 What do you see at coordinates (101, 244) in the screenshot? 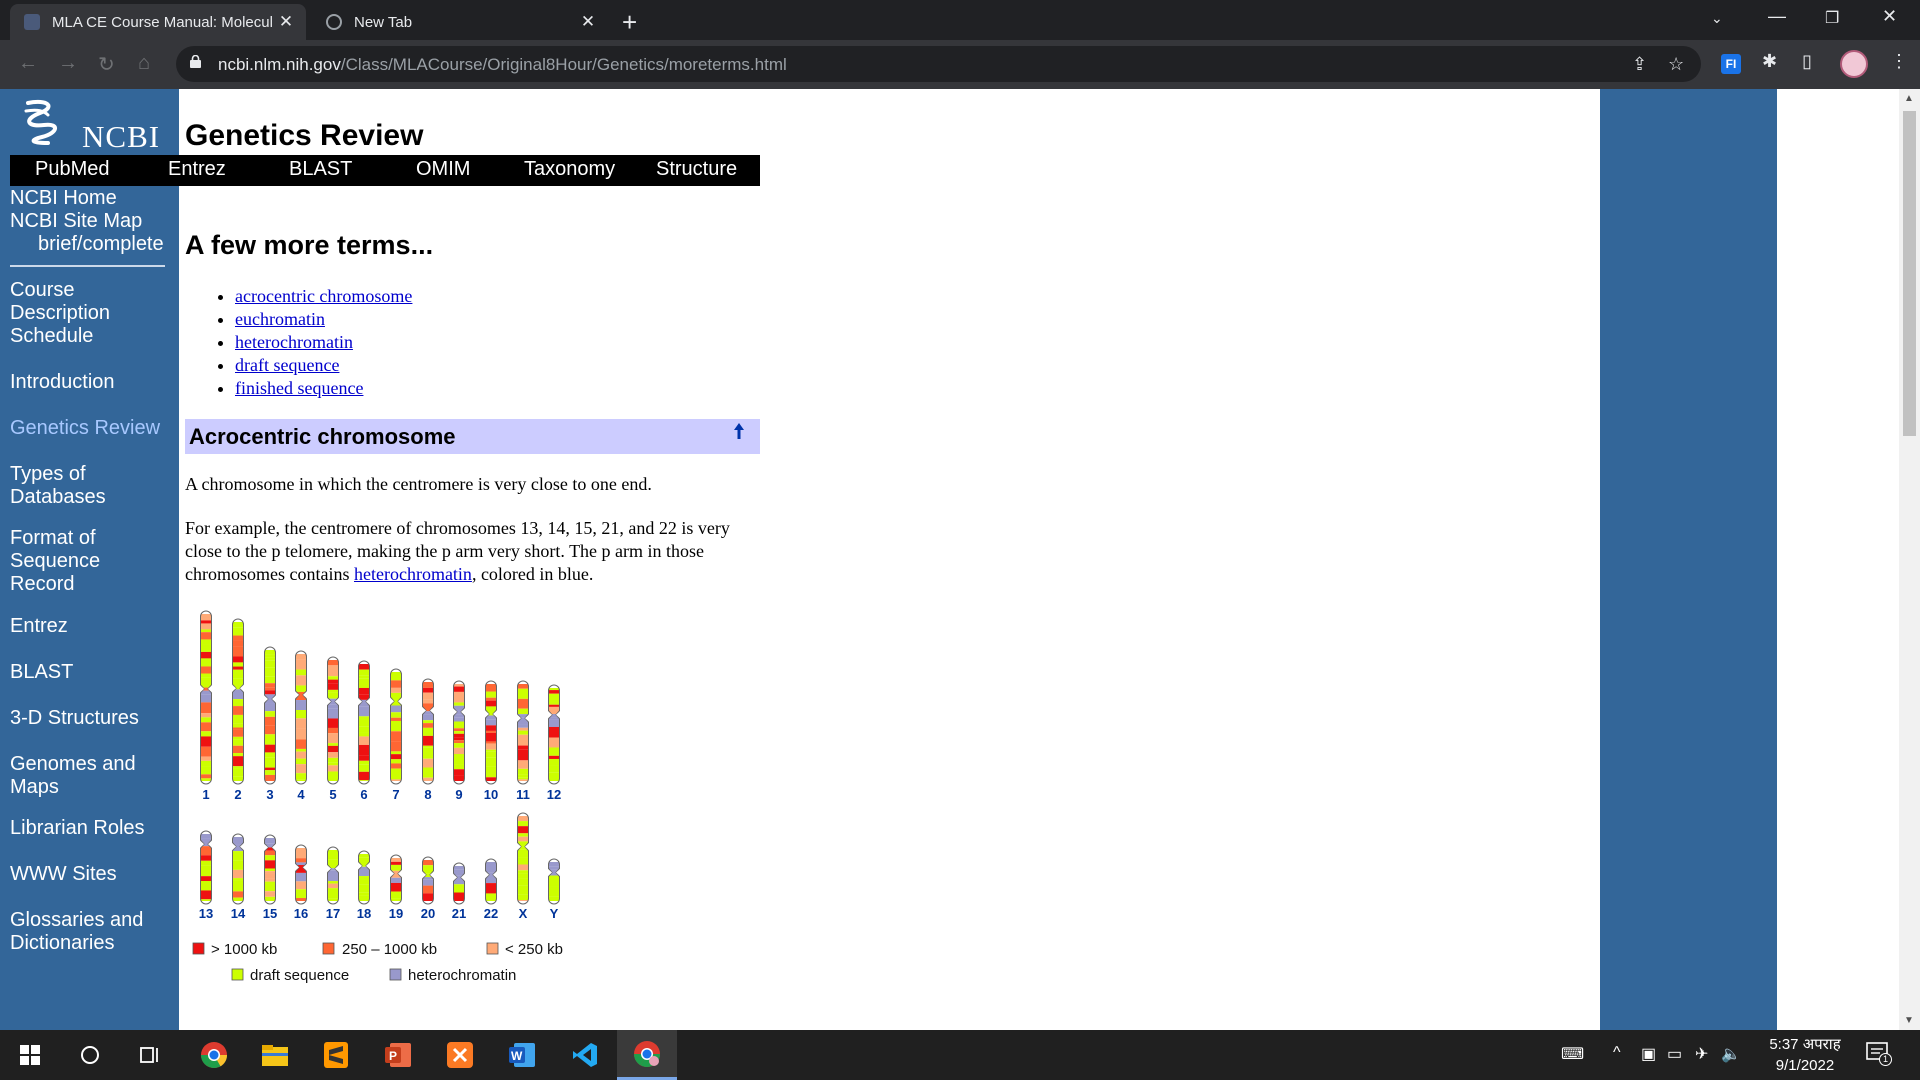
I see `sidebar-link-brief-complete: brief/complete` at bounding box center [101, 244].